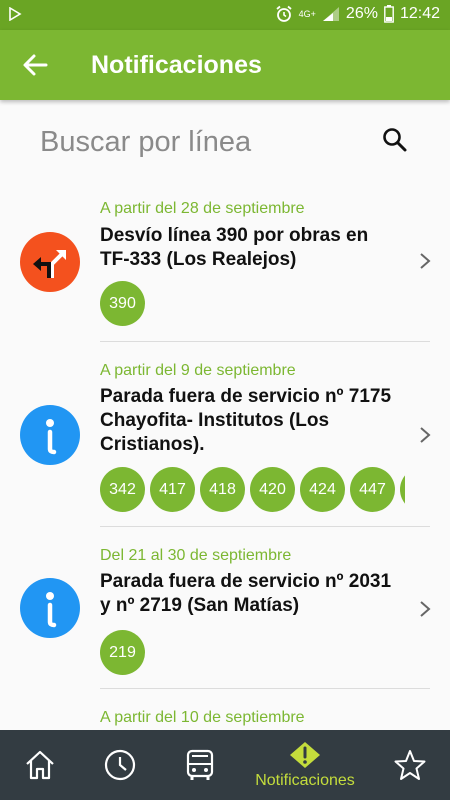 Image resolution: width=450 pixels, height=800 pixels. Describe the element at coordinates (307, 13) in the screenshot. I see `network-type: 4G+` at that location.